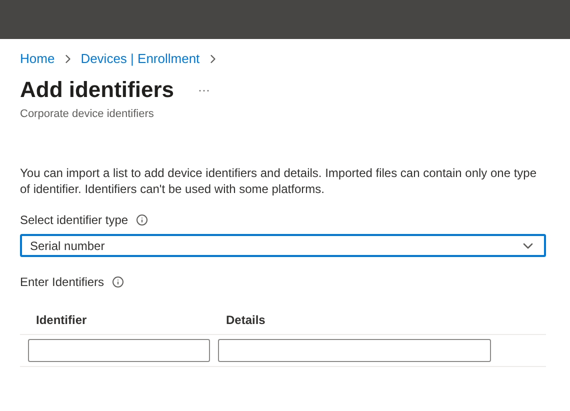 This screenshot has height=411, width=570. What do you see at coordinates (204, 89) in the screenshot?
I see `more-button: ···` at bounding box center [204, 89].